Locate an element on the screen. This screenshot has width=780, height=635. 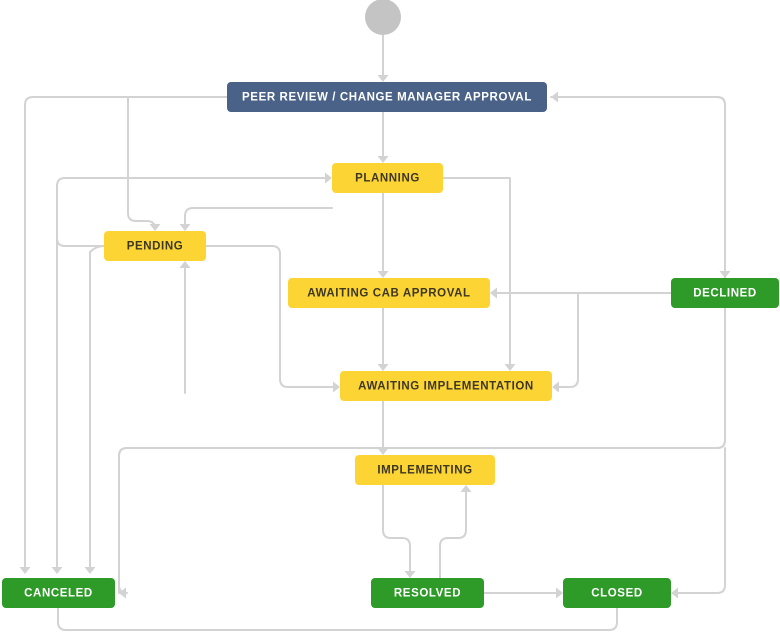
edge-implementing-to-resolved is located at coordinates (399, 531).